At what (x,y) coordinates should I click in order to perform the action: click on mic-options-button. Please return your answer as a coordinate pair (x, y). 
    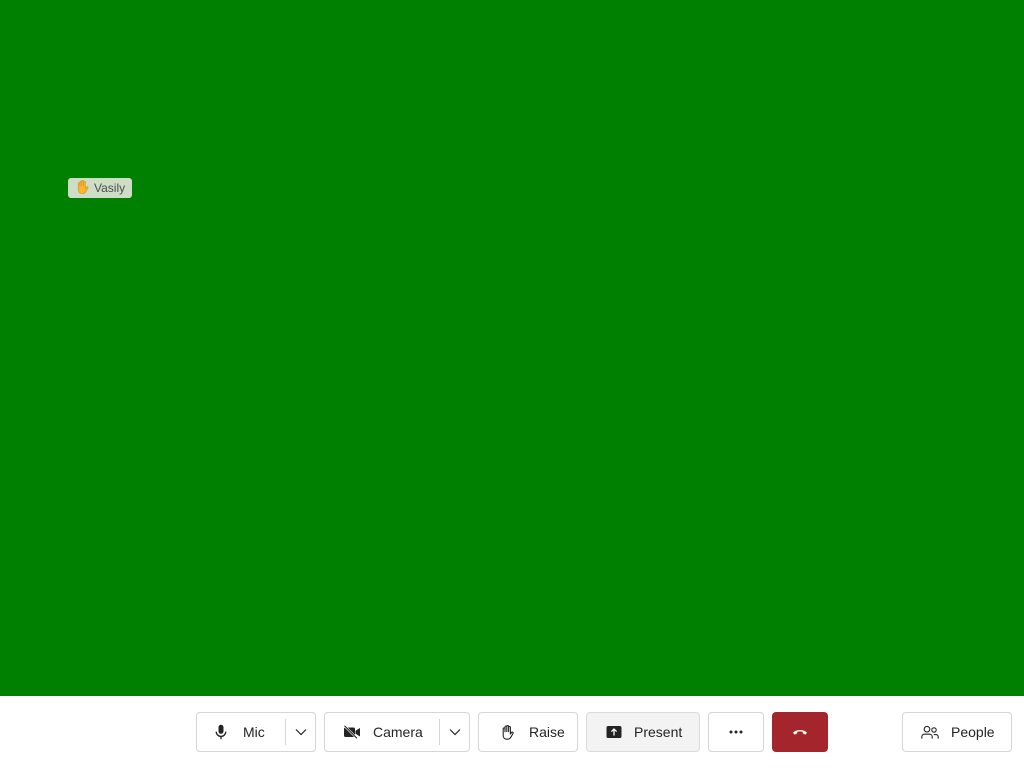
    Looking at the image, I should click on (300, 732).